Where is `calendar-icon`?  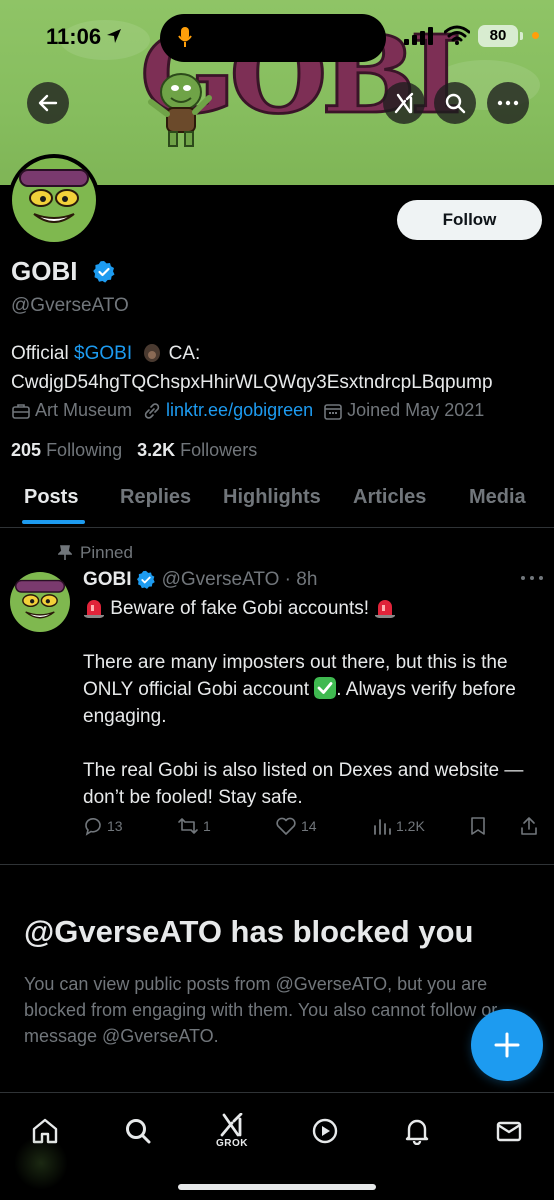
calendar-icon is located at coordinates (333, 411).